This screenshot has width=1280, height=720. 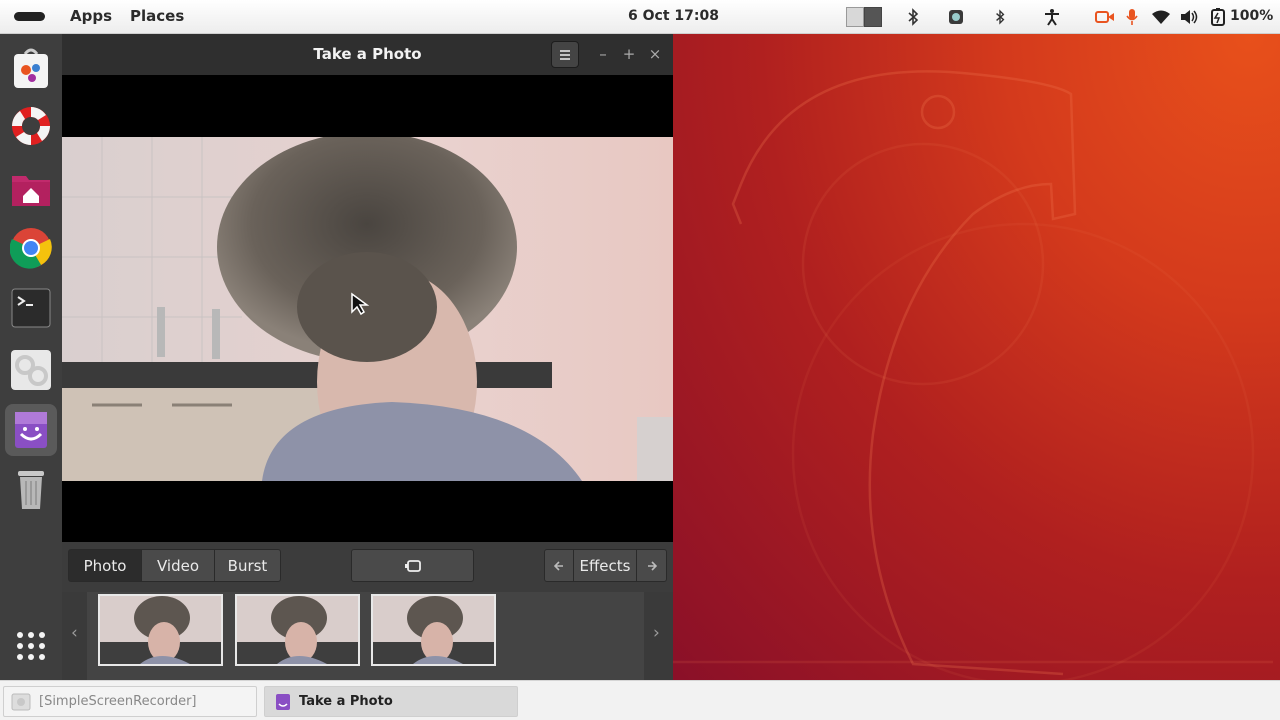 I want to click on trash-icon, so click(x=31, y=490).